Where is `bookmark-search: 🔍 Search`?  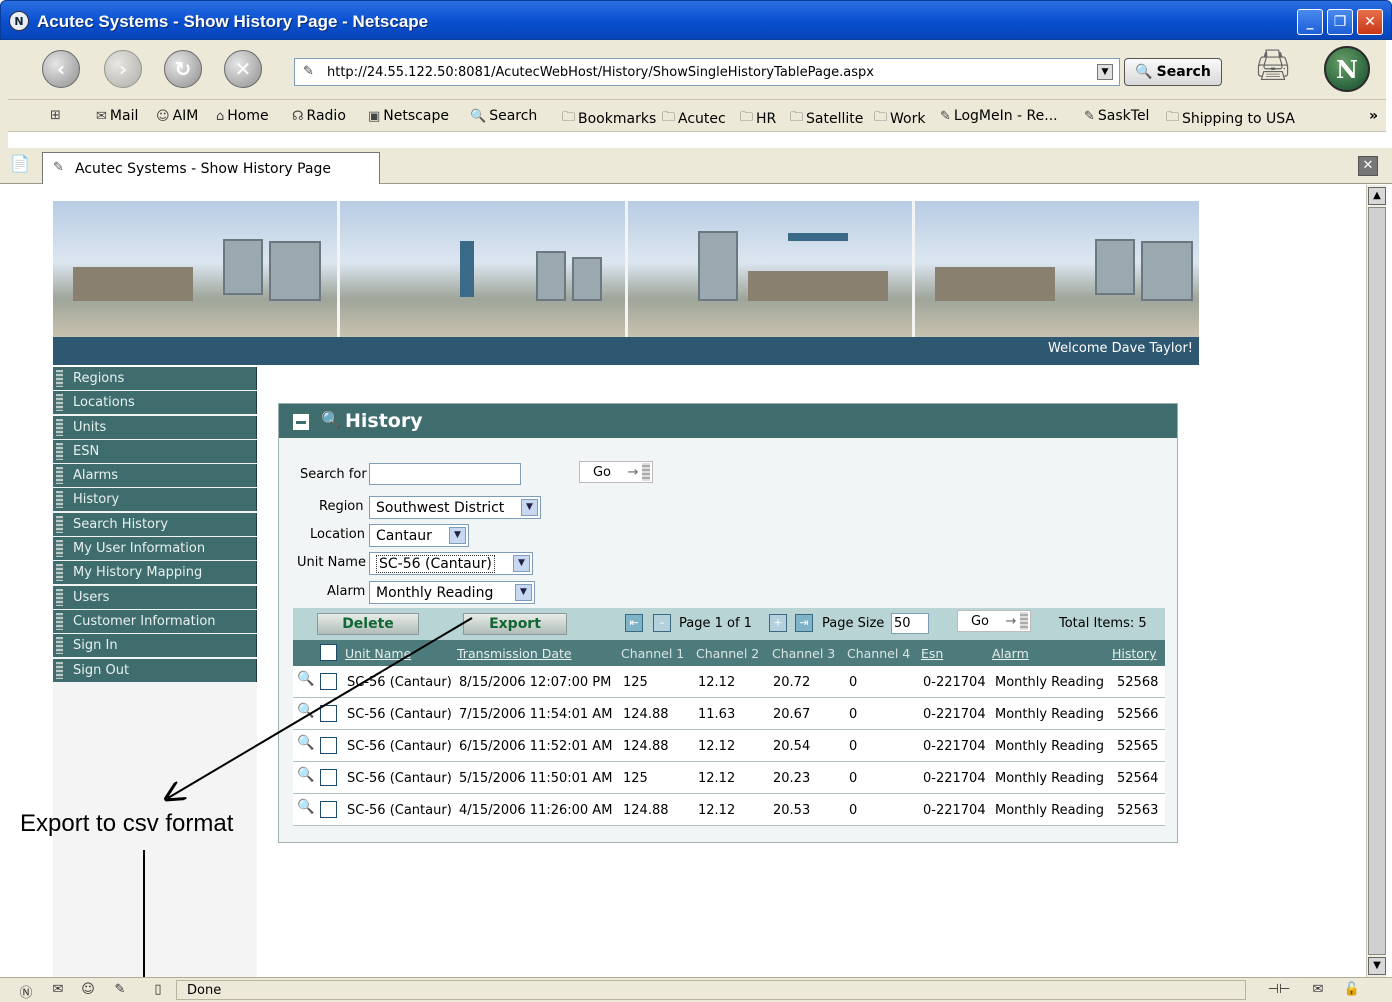
bookmark-search: 🔍 Search is located at coordinates (503, 116).